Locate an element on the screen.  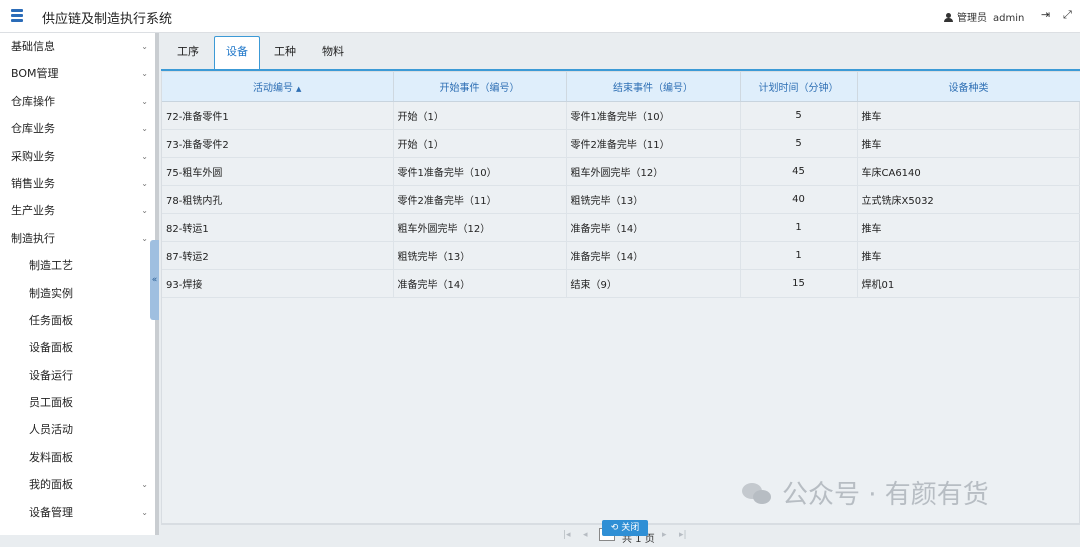
logout-icon: ⇥ is located at coordinates (1045, 15).